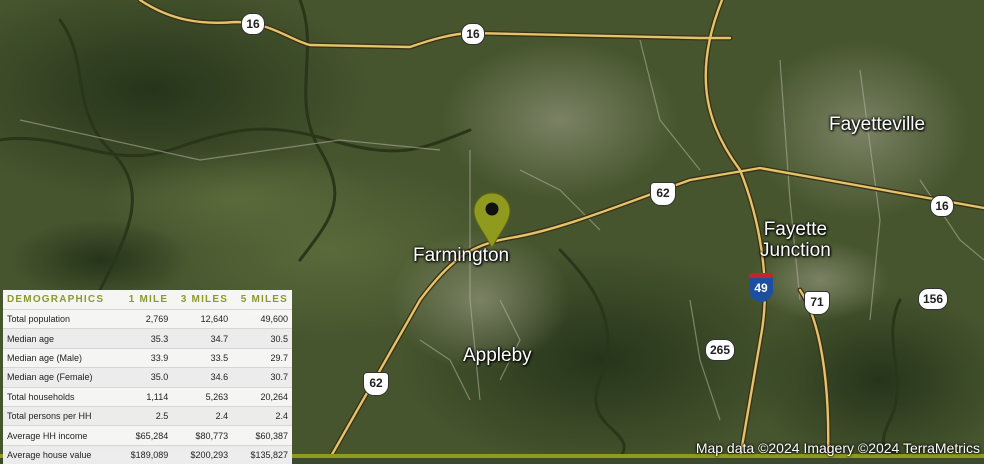 The height and width of the screenshot is (464, 984). Describe the element at coordinates (56, 299) in the screenshot. I see `header-demographics: DEMOGRAPHICS` at that location.